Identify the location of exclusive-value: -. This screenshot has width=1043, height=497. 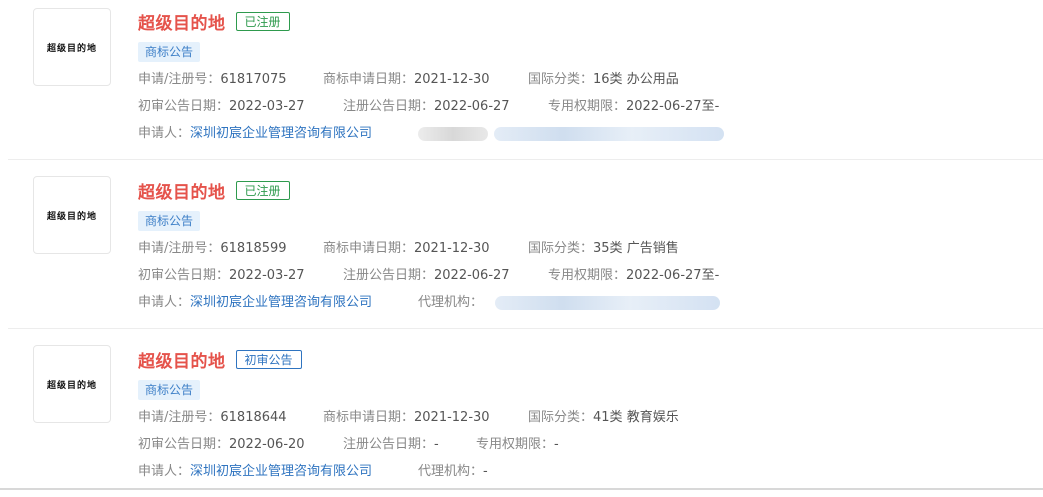
(556, 444).